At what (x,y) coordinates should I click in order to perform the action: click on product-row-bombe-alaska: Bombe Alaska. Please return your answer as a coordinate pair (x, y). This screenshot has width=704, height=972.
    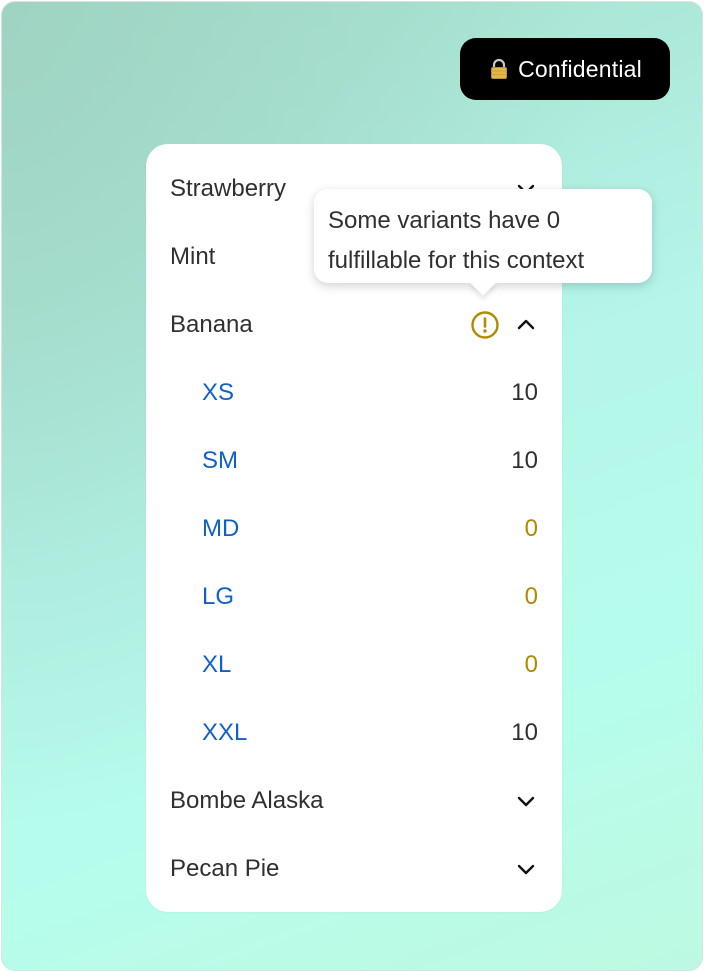
    Looking at the image, I should click on (354, 801).